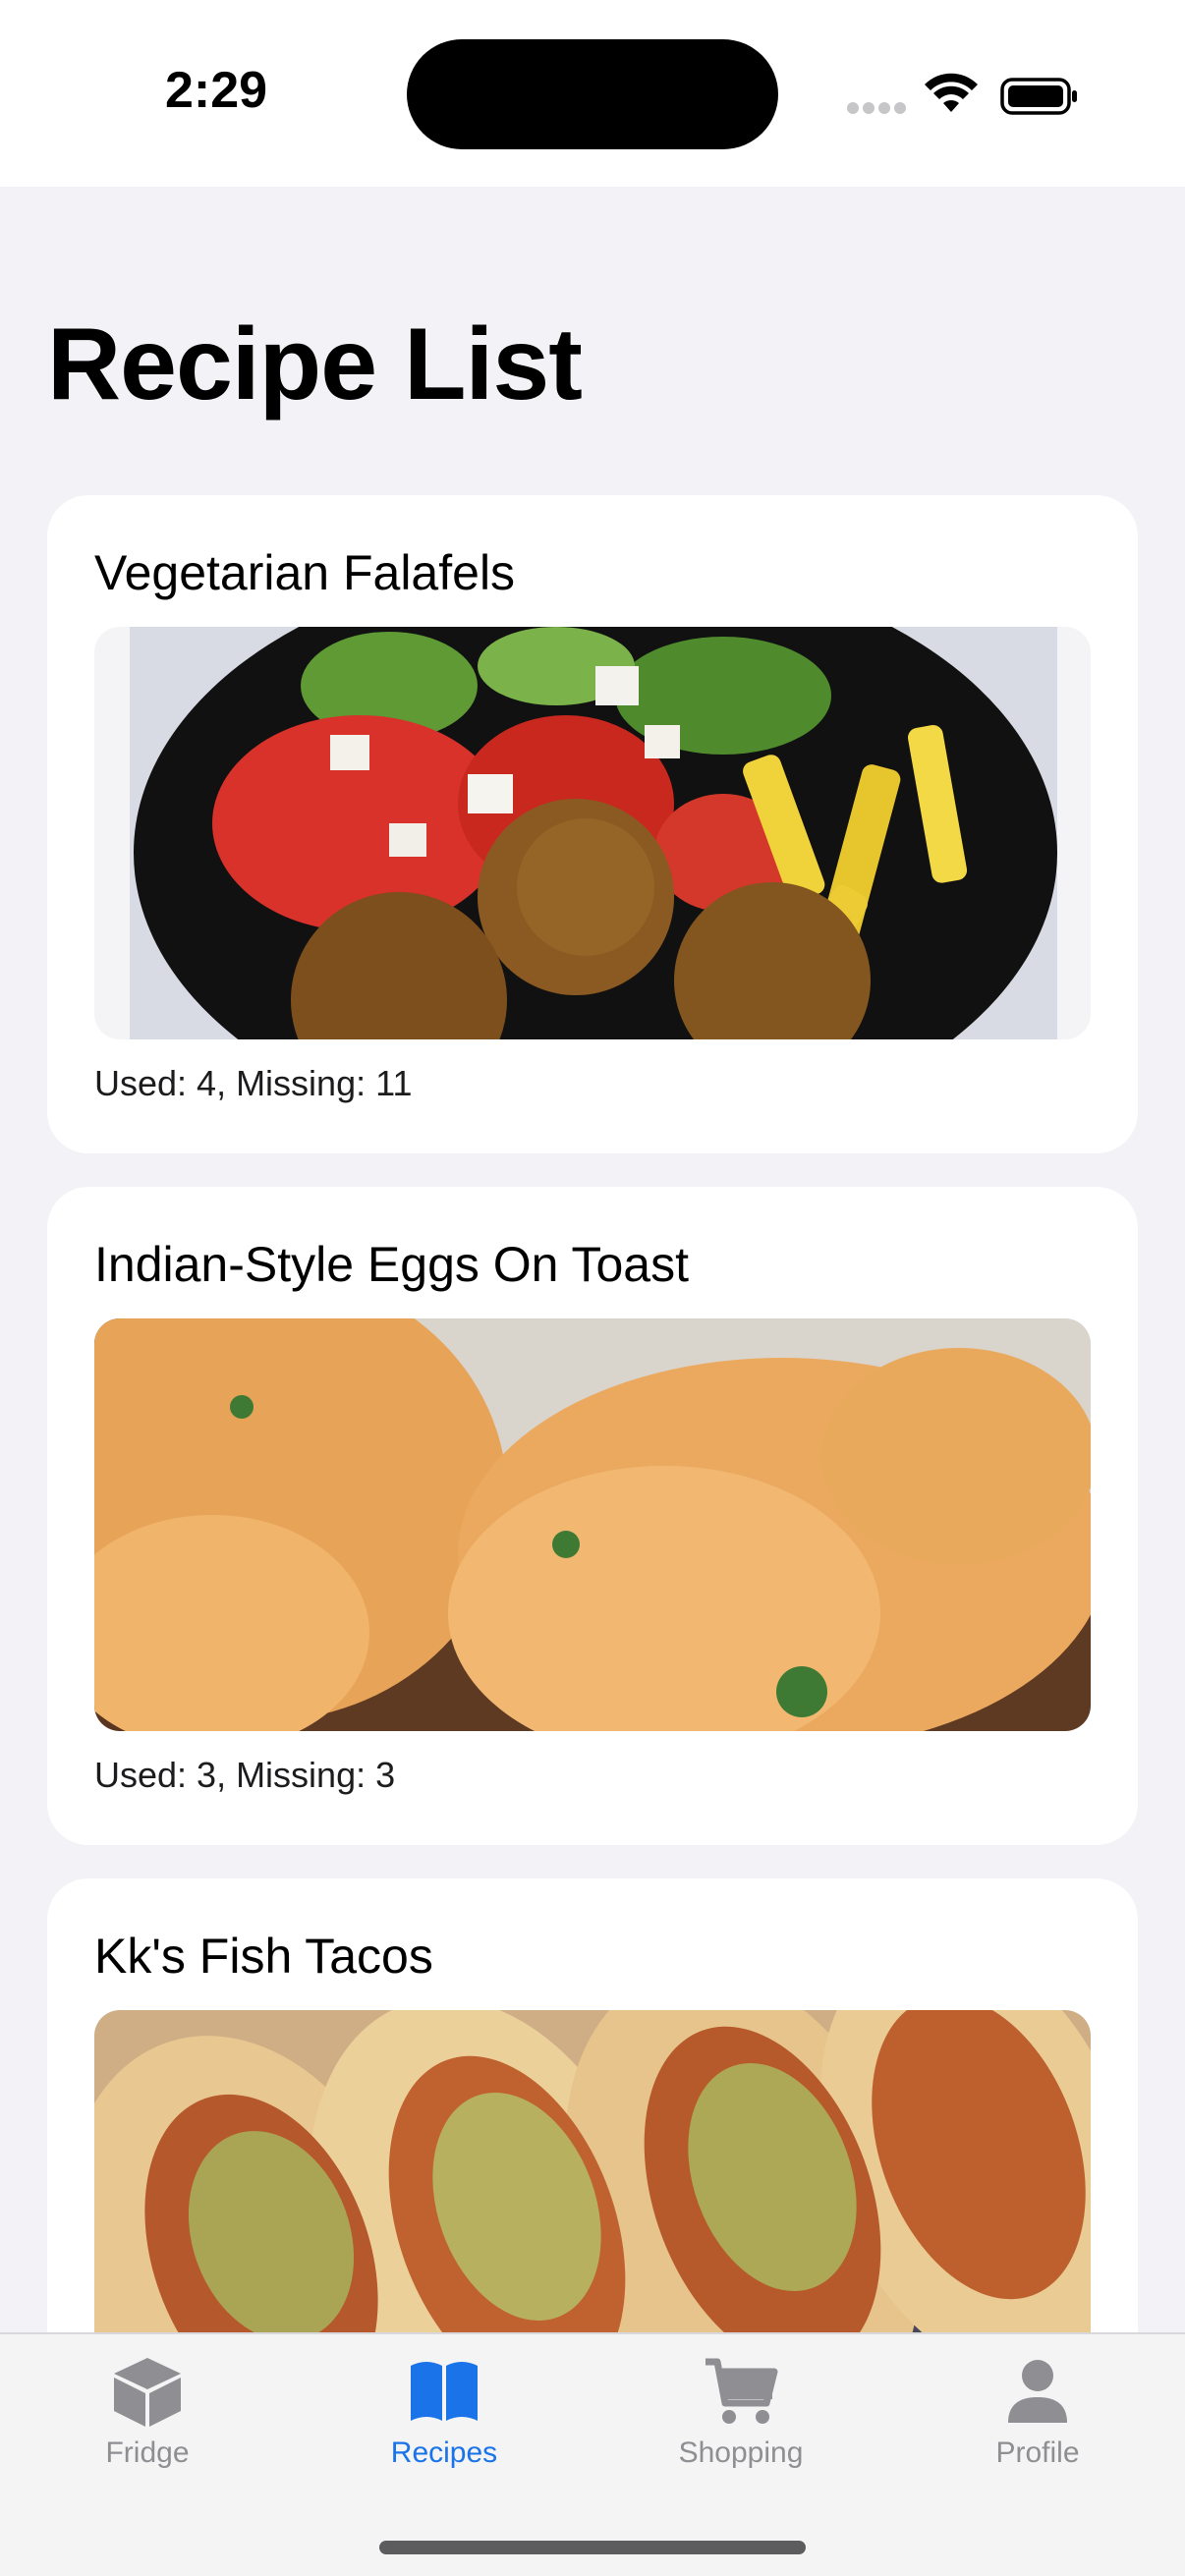  I want to click on dynamic-island, so click(592, 94).